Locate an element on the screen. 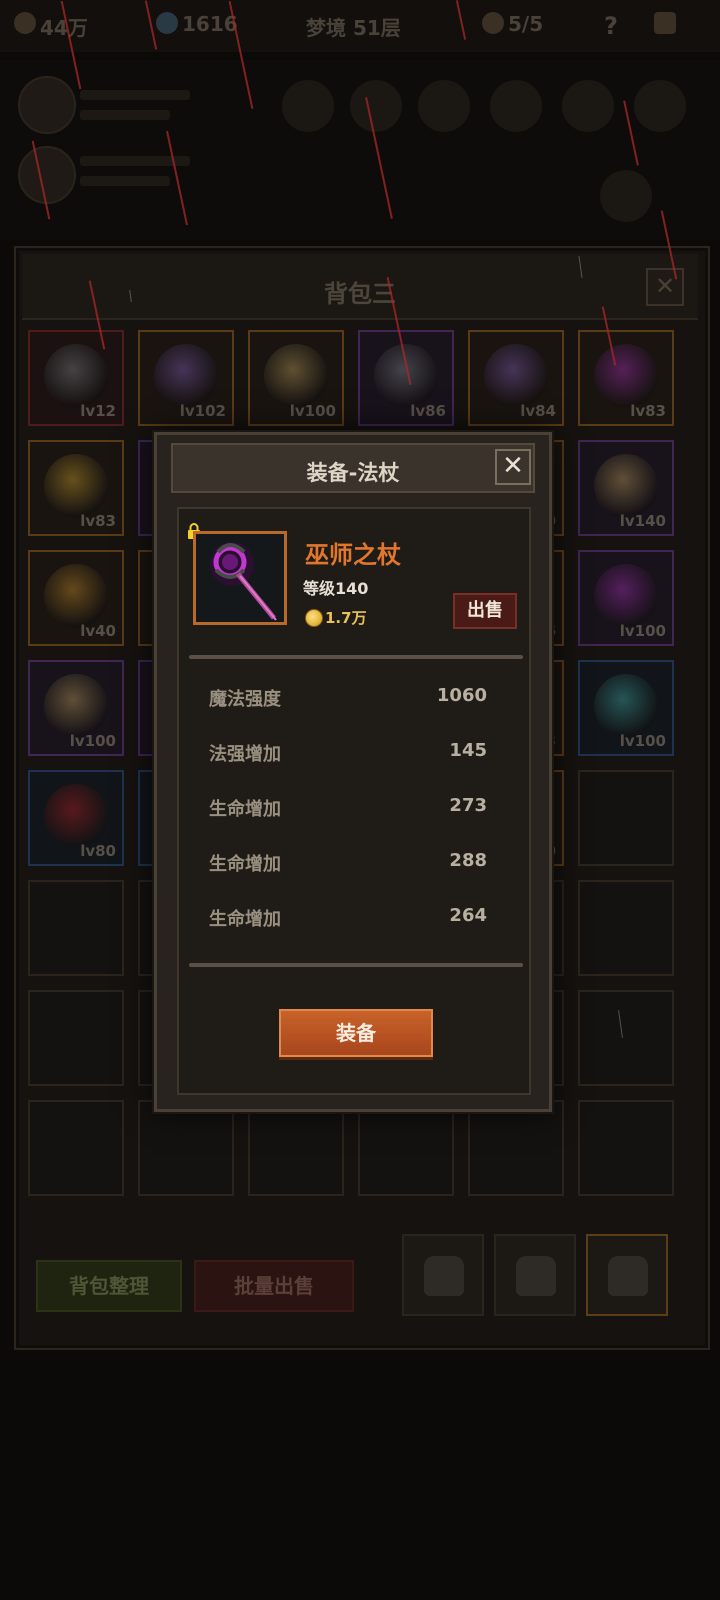 Image resolution: width=720 pixels, height=1600 pixels. item-level-label: lv80 is located at coordinates (98, 851).